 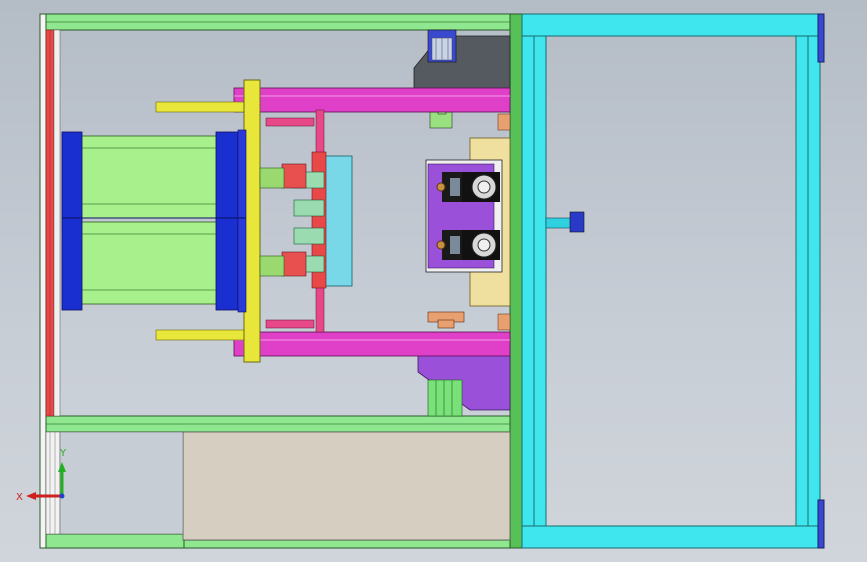 I want to click on lower-guide-rod, so click(x=372, y=344).